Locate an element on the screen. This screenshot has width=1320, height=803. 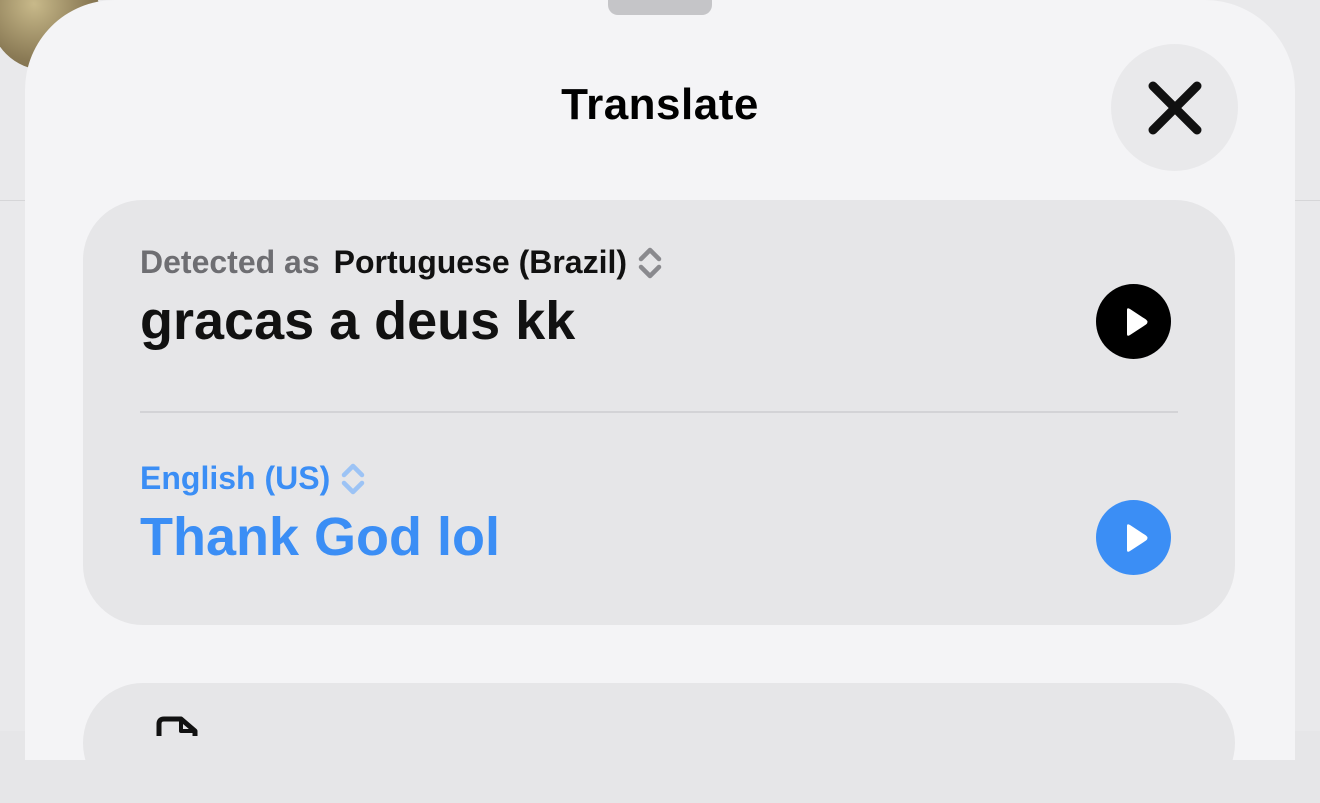
play-source-button is located at coordinates (1133, 321).